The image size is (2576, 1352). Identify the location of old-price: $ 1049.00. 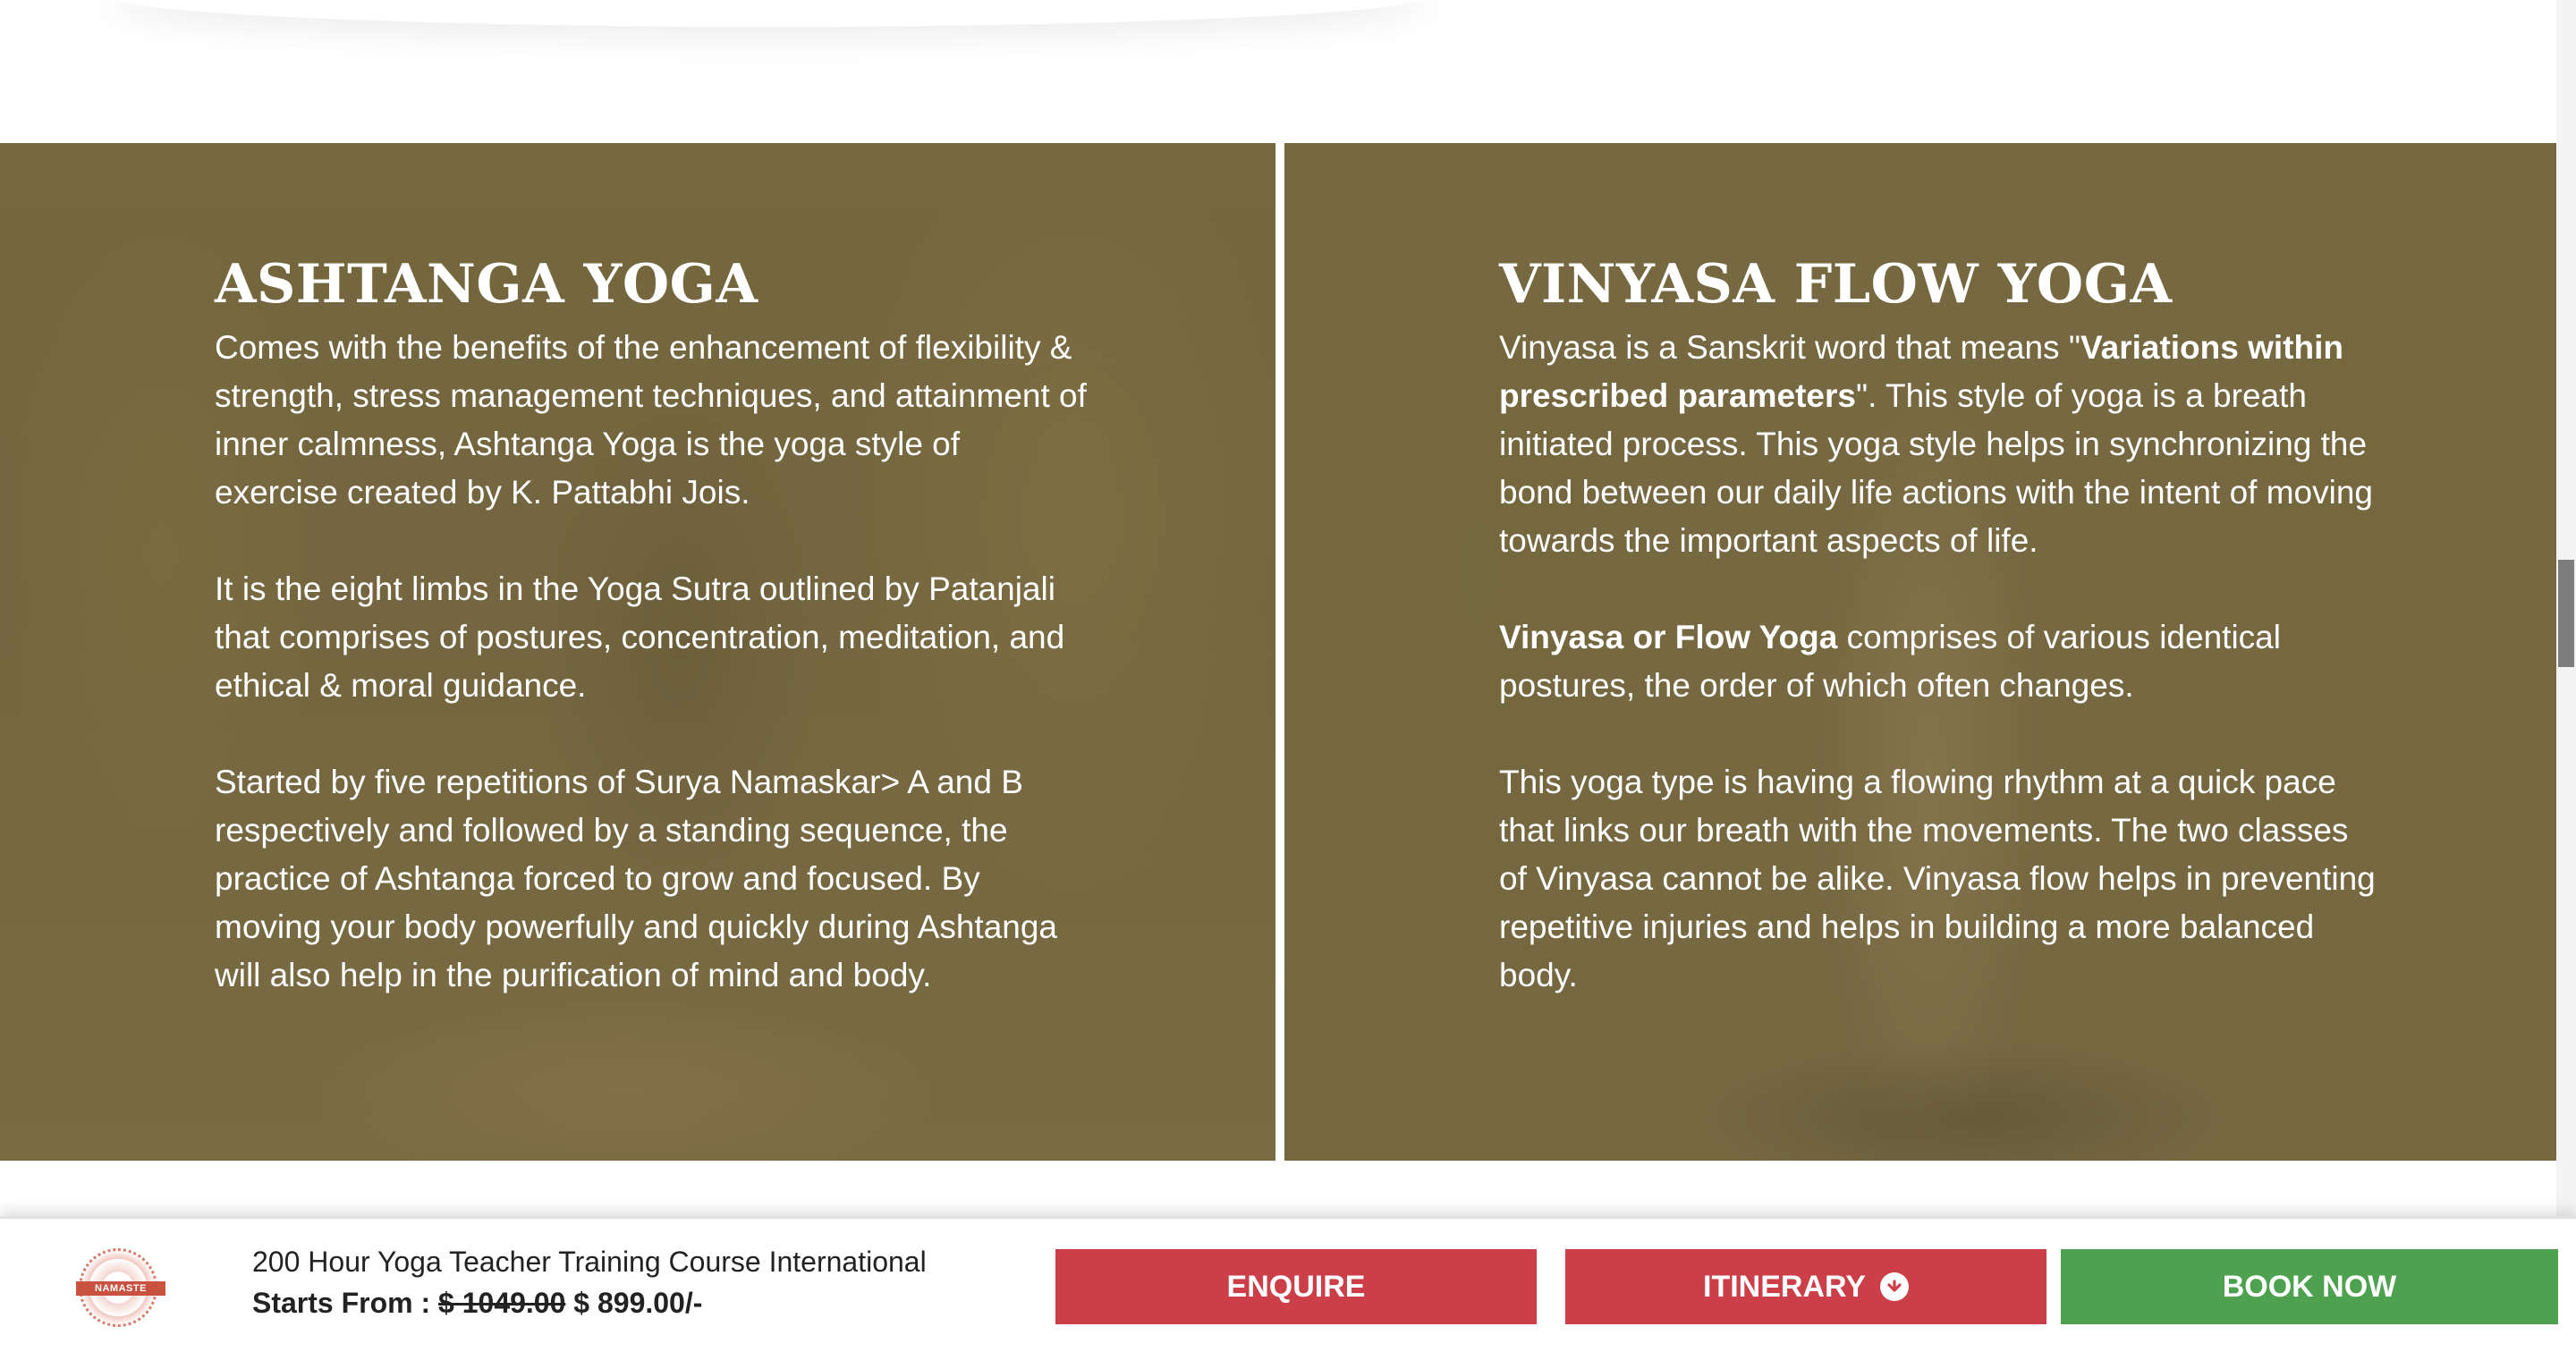
(502, 1303).